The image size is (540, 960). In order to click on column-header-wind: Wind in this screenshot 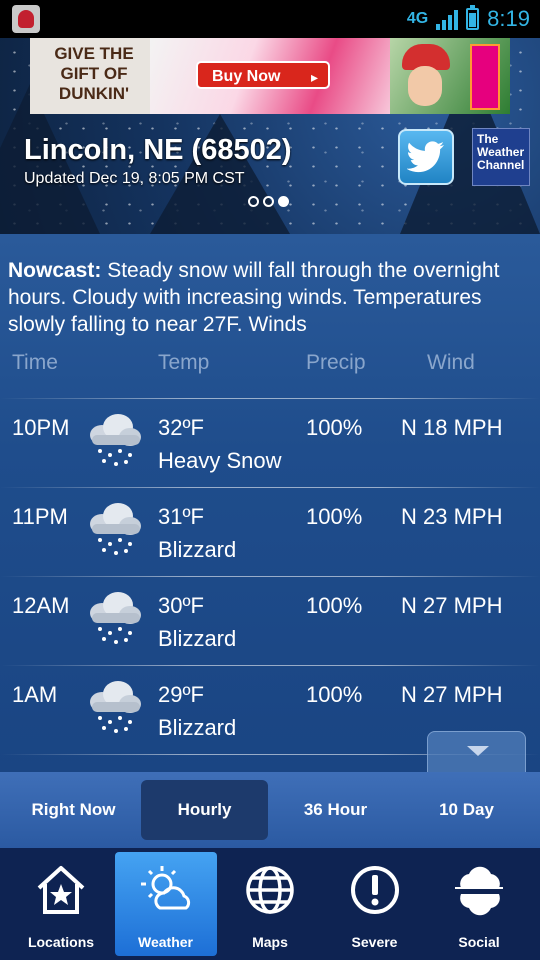, I will do `click(451, 362)`.